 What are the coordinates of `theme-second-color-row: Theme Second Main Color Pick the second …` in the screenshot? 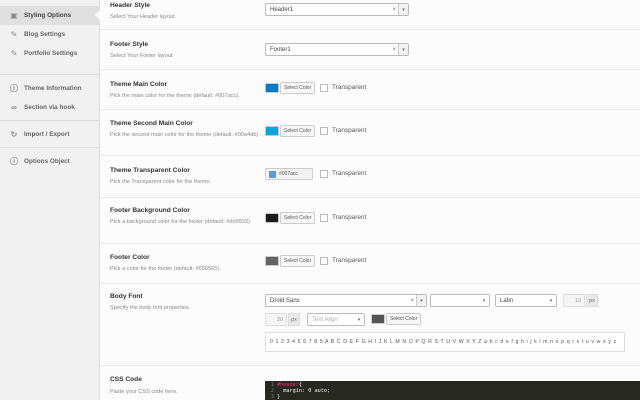 It's located at (370, 133).